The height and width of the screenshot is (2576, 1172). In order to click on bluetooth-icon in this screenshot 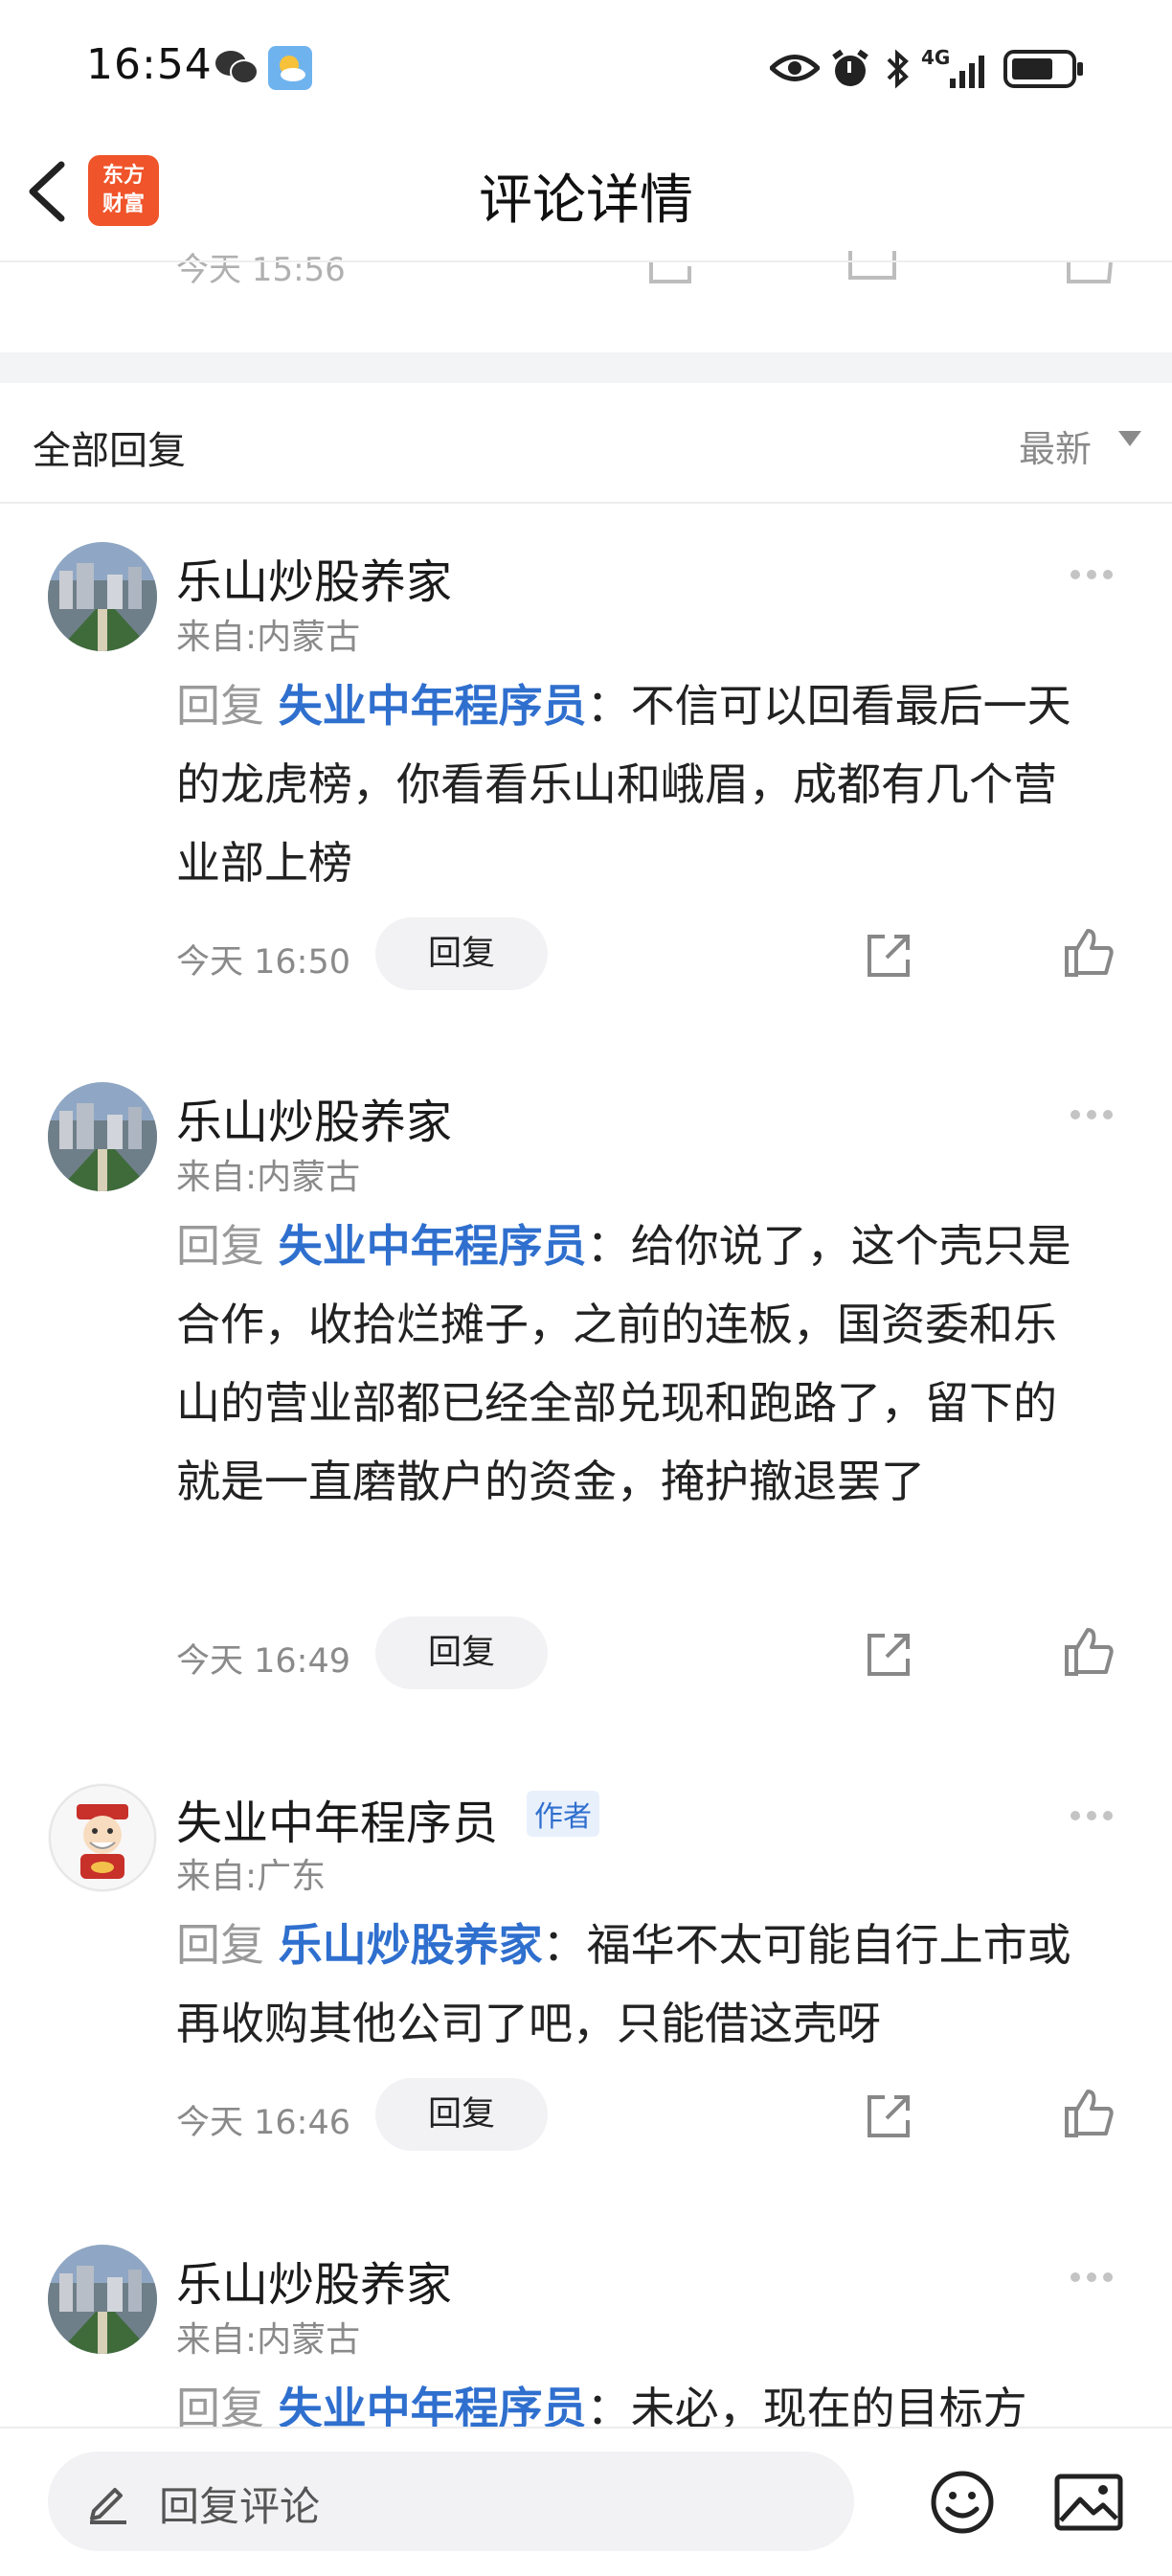, I will do `click(898, 69)`.